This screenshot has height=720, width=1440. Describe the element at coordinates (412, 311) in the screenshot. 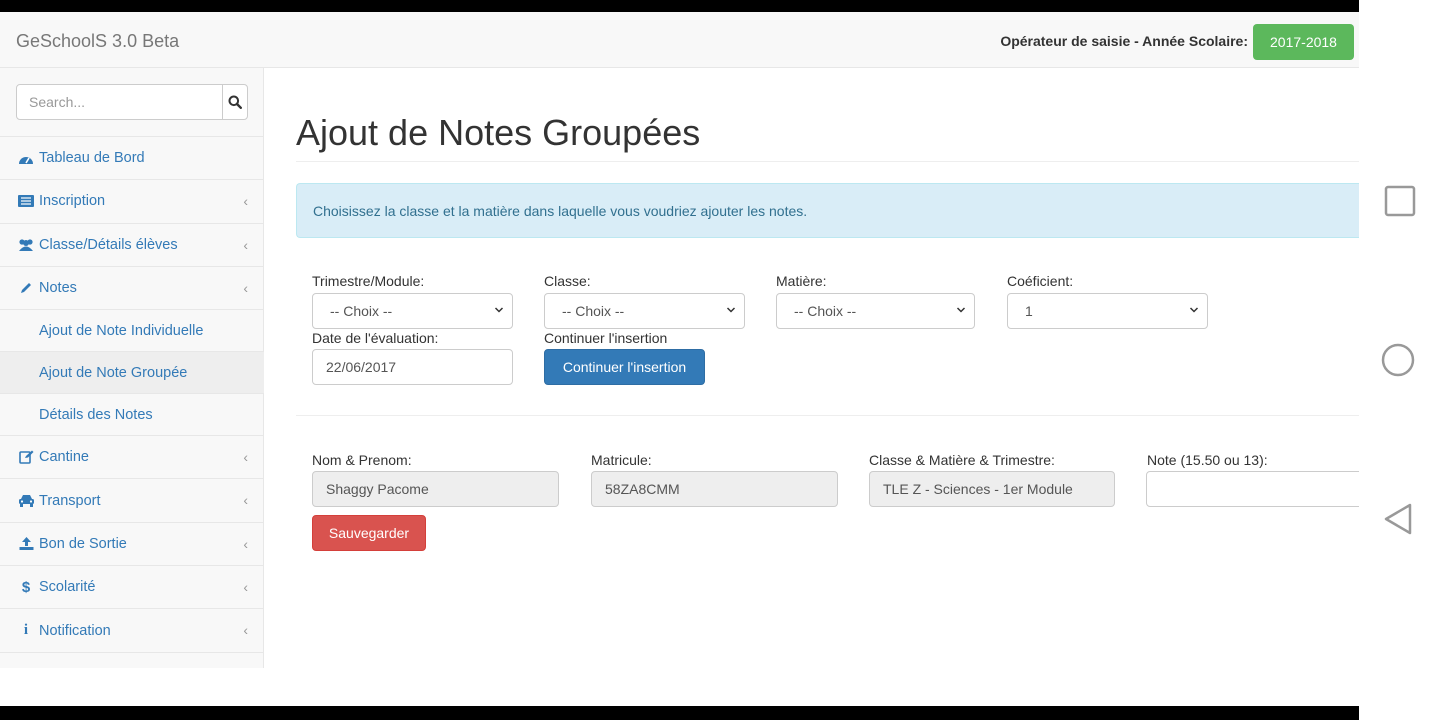

I see `trimestre-select: -- Choix --` at that location.